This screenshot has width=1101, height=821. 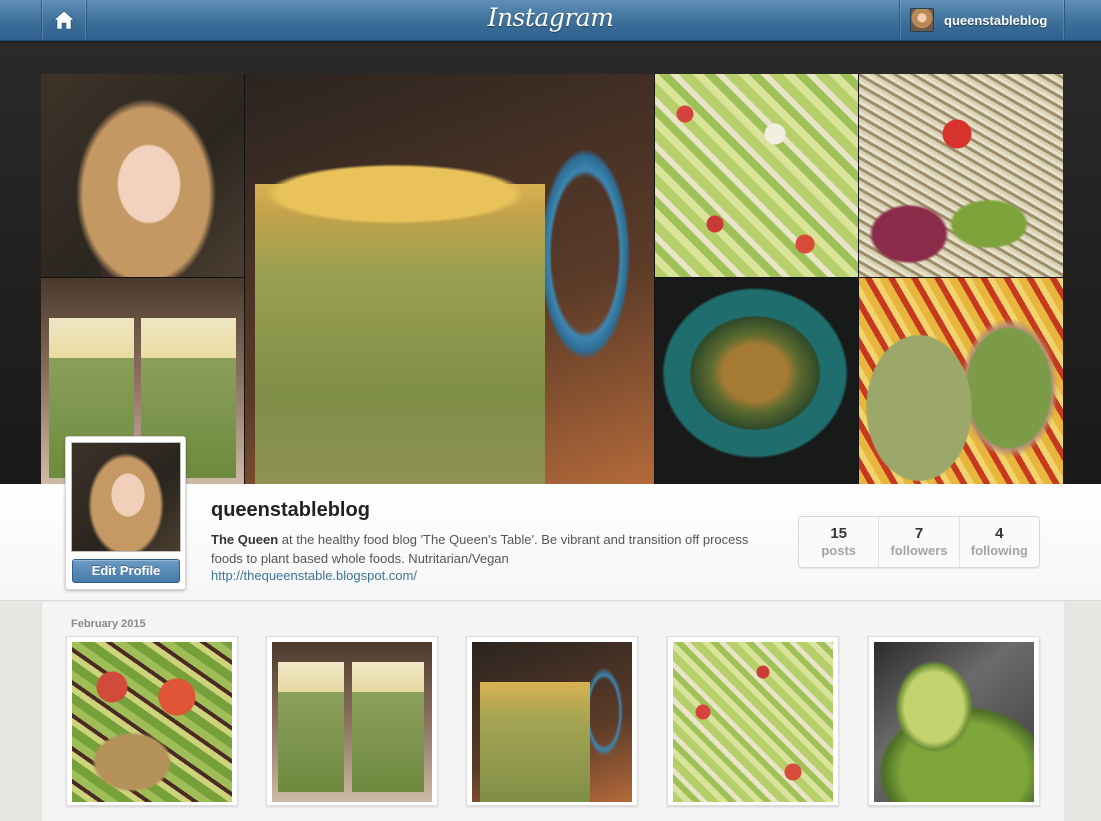 What do you see at coordinates (142, 175) in the screenshot?
I see `collage-photo-portrait` at bounding box center [142, 175].